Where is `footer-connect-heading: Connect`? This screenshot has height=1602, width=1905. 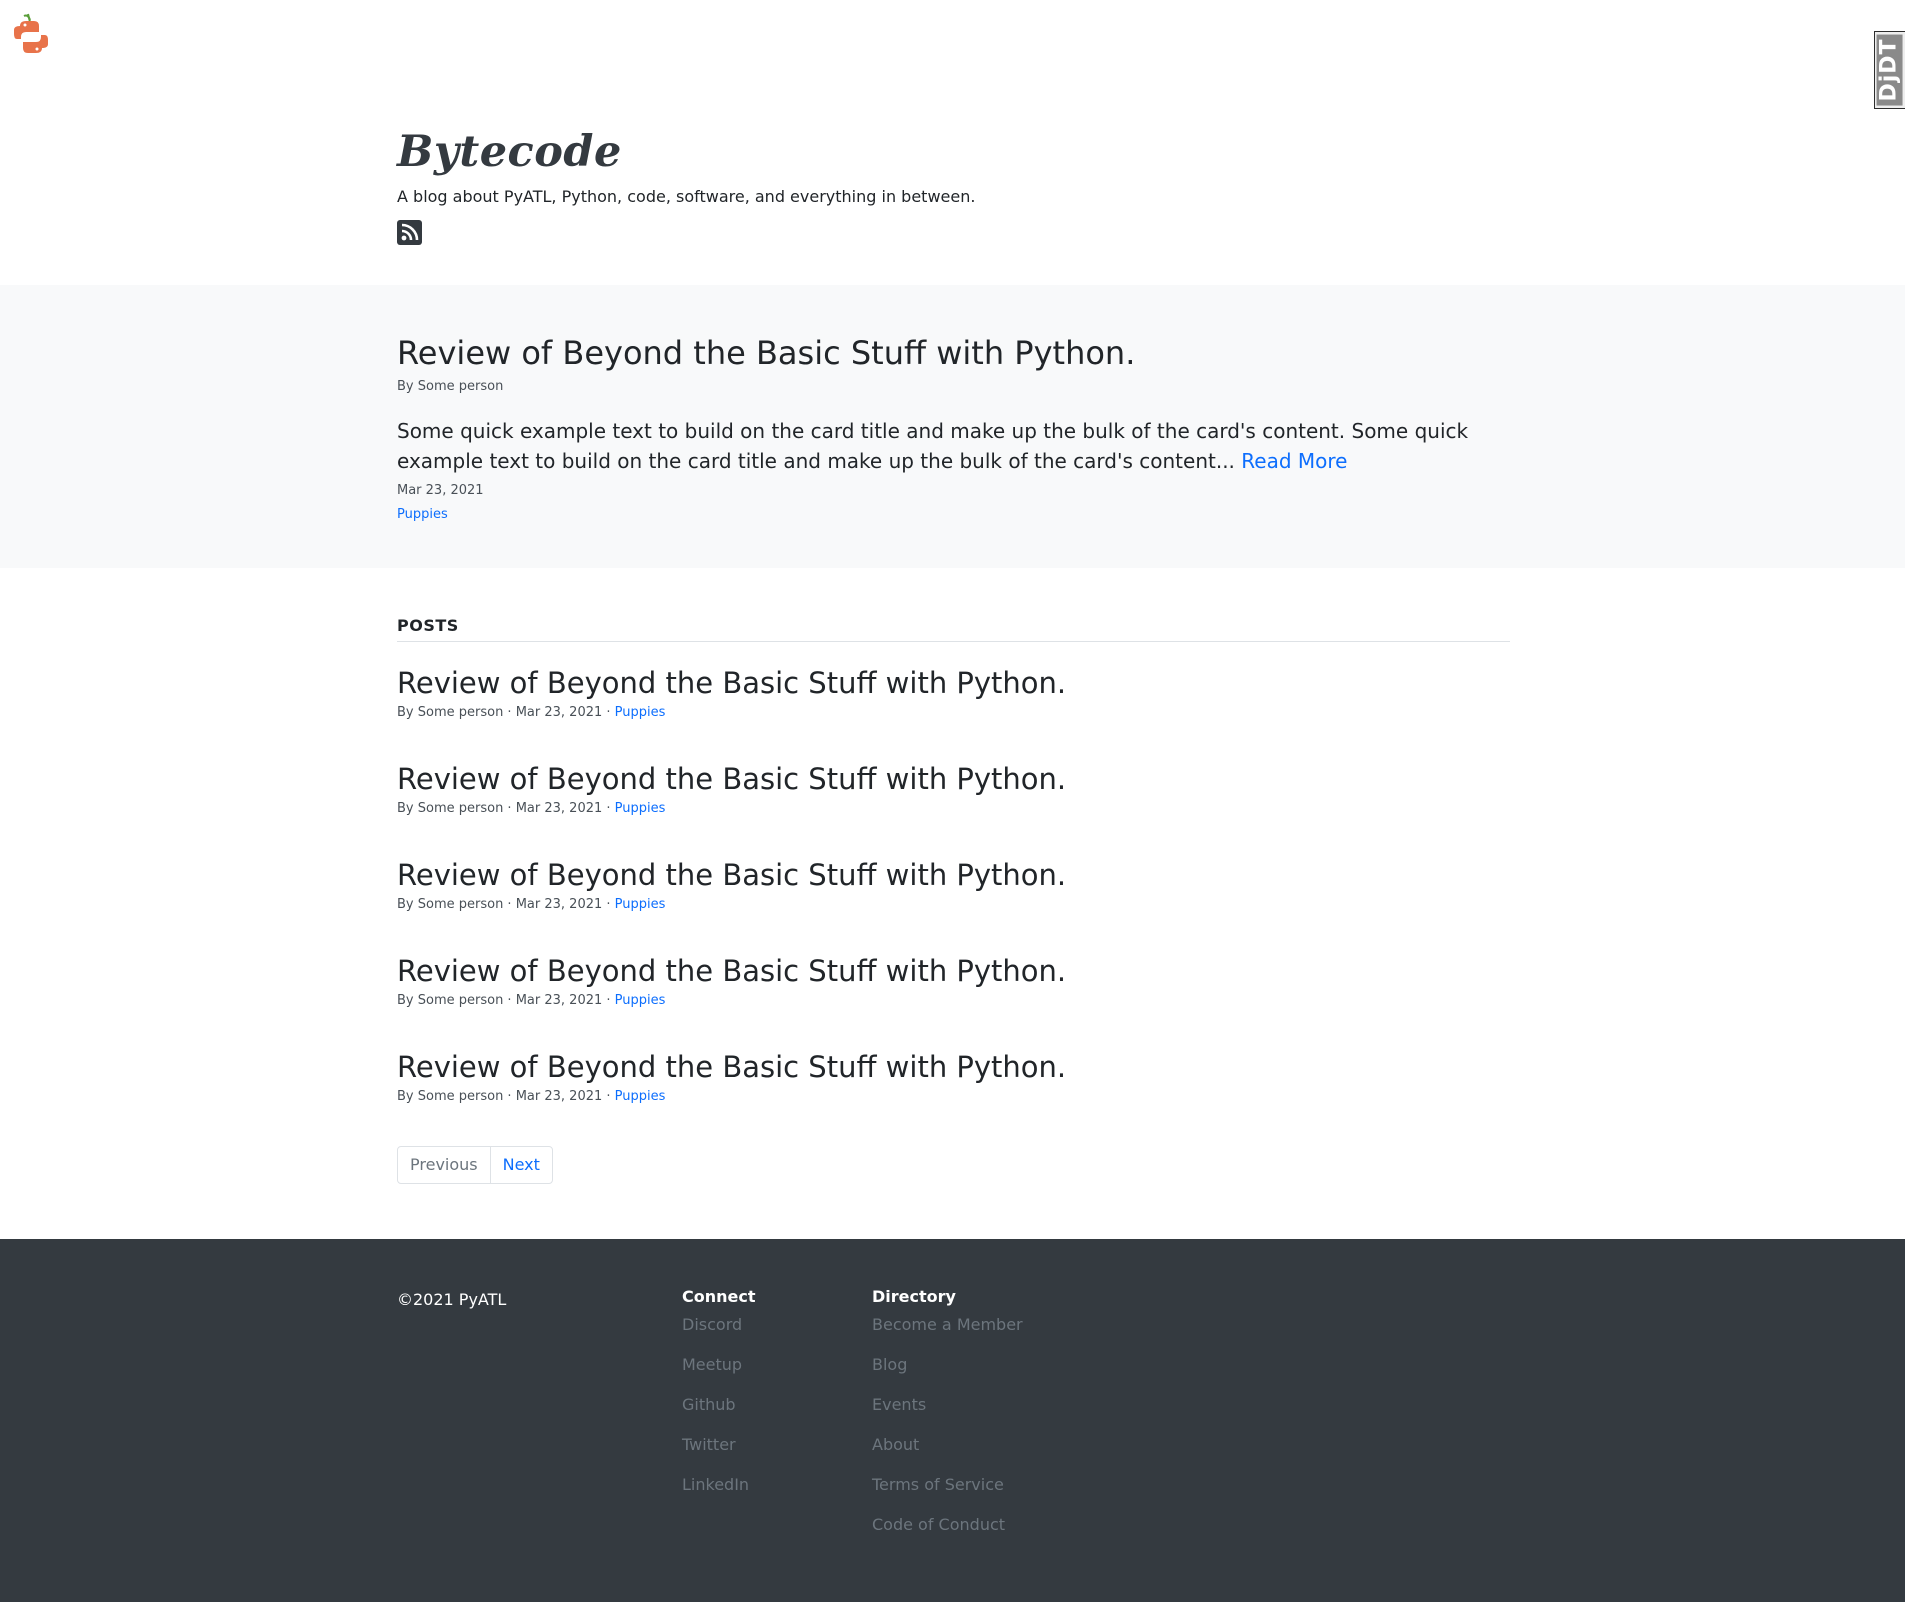 footer-connect-heading: Connect is located at coordinates (719, 1296).